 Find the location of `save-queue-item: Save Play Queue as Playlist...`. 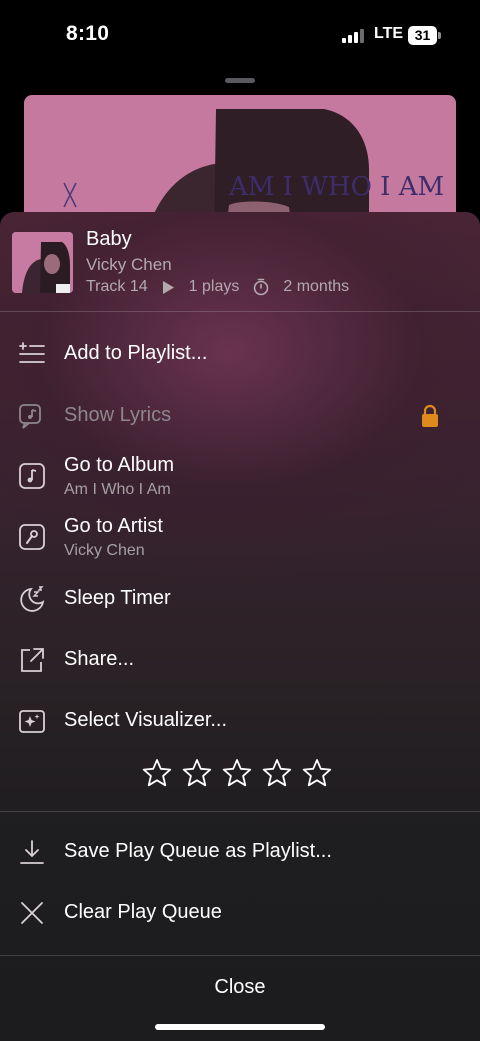

save-queue-item: Save Play Queue as Playlist... is located at coordinates (240, 852).